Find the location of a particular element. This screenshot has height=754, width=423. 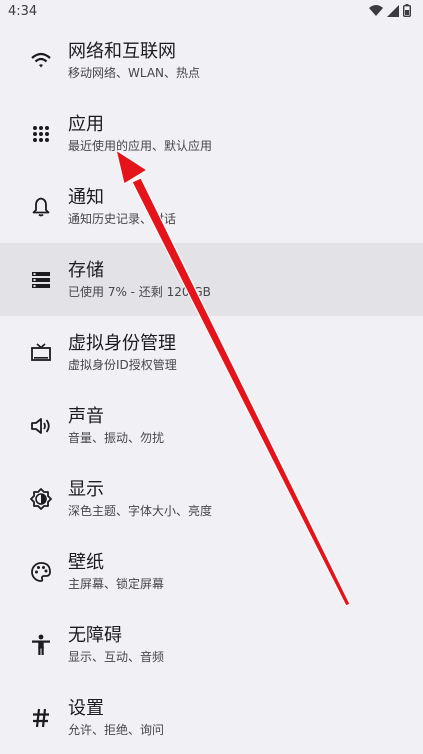

settings-item-subtitle: 已使用 7% - 还剩 120 GB is located at coordinates (139, 291).